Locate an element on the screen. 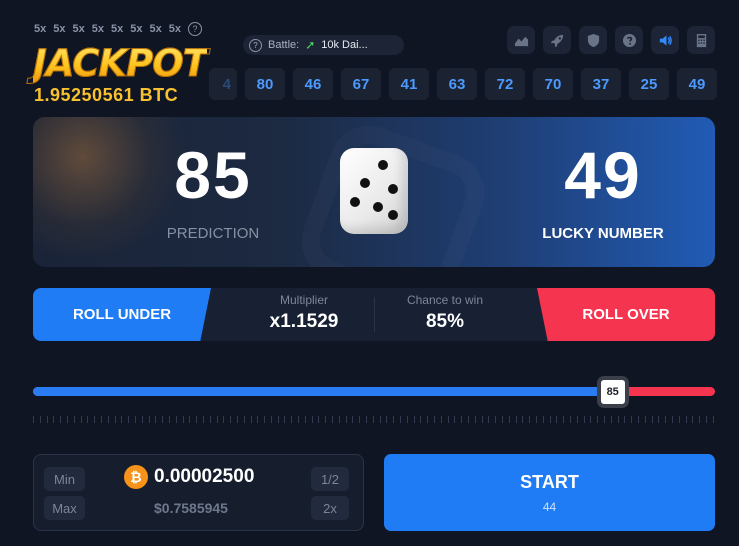  volume-icon is located at coordinates (665, 40).